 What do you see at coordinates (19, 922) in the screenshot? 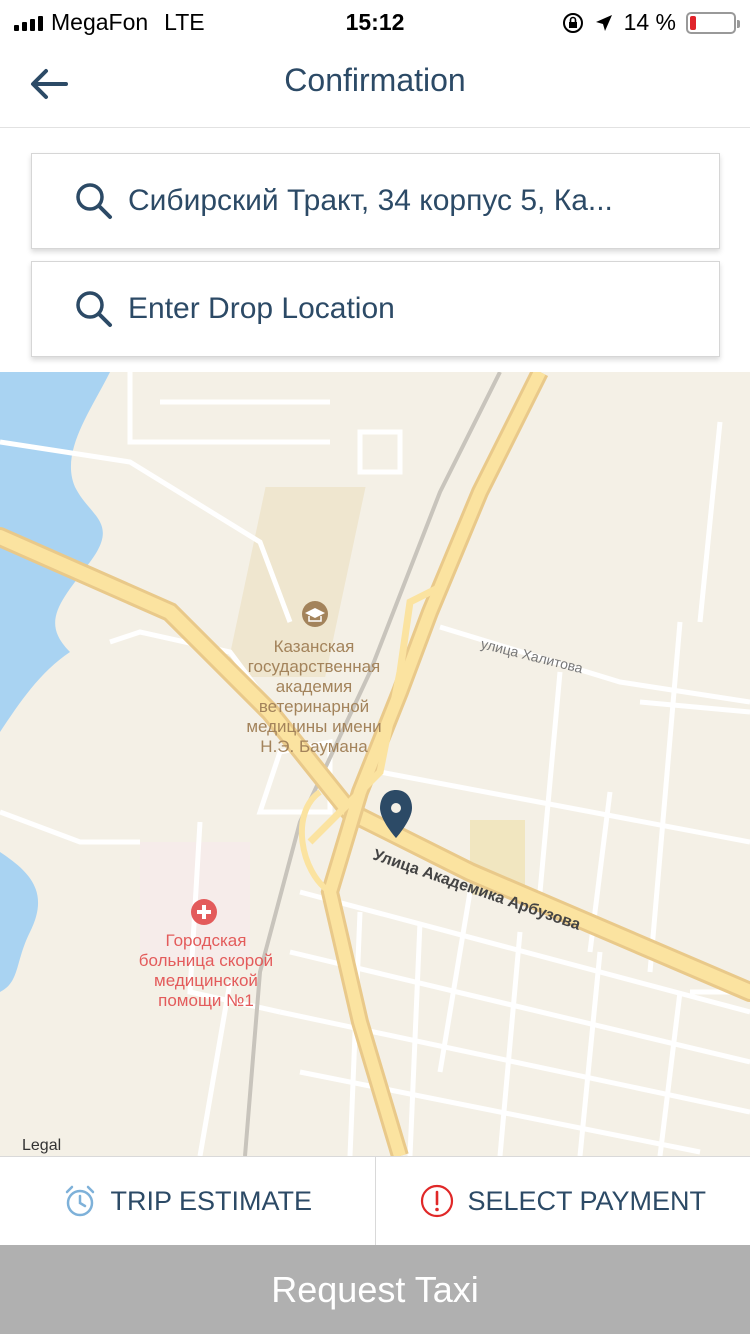
I see `river-lower` at bounding box center [19, 922].